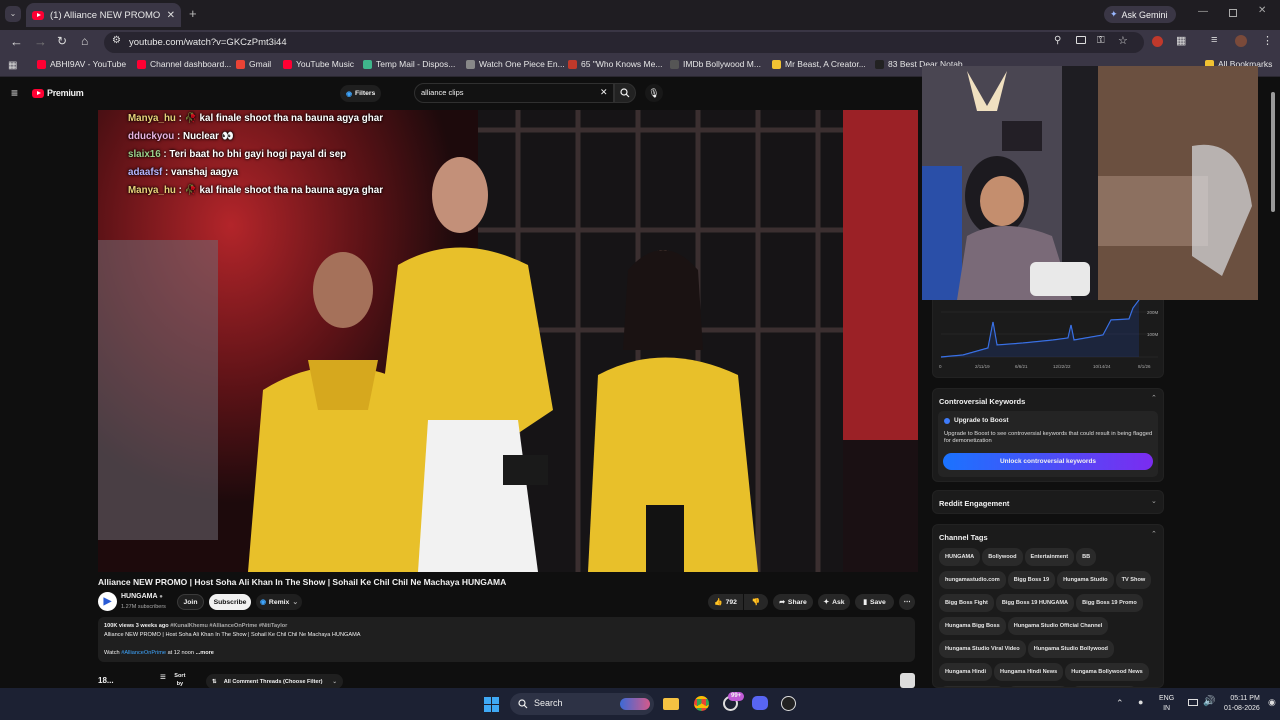  What do you see at coordinates (1123, 40) in the screenshot?
I see `bookmark-star-icon: ☆` at bounding box center [1123, 40].